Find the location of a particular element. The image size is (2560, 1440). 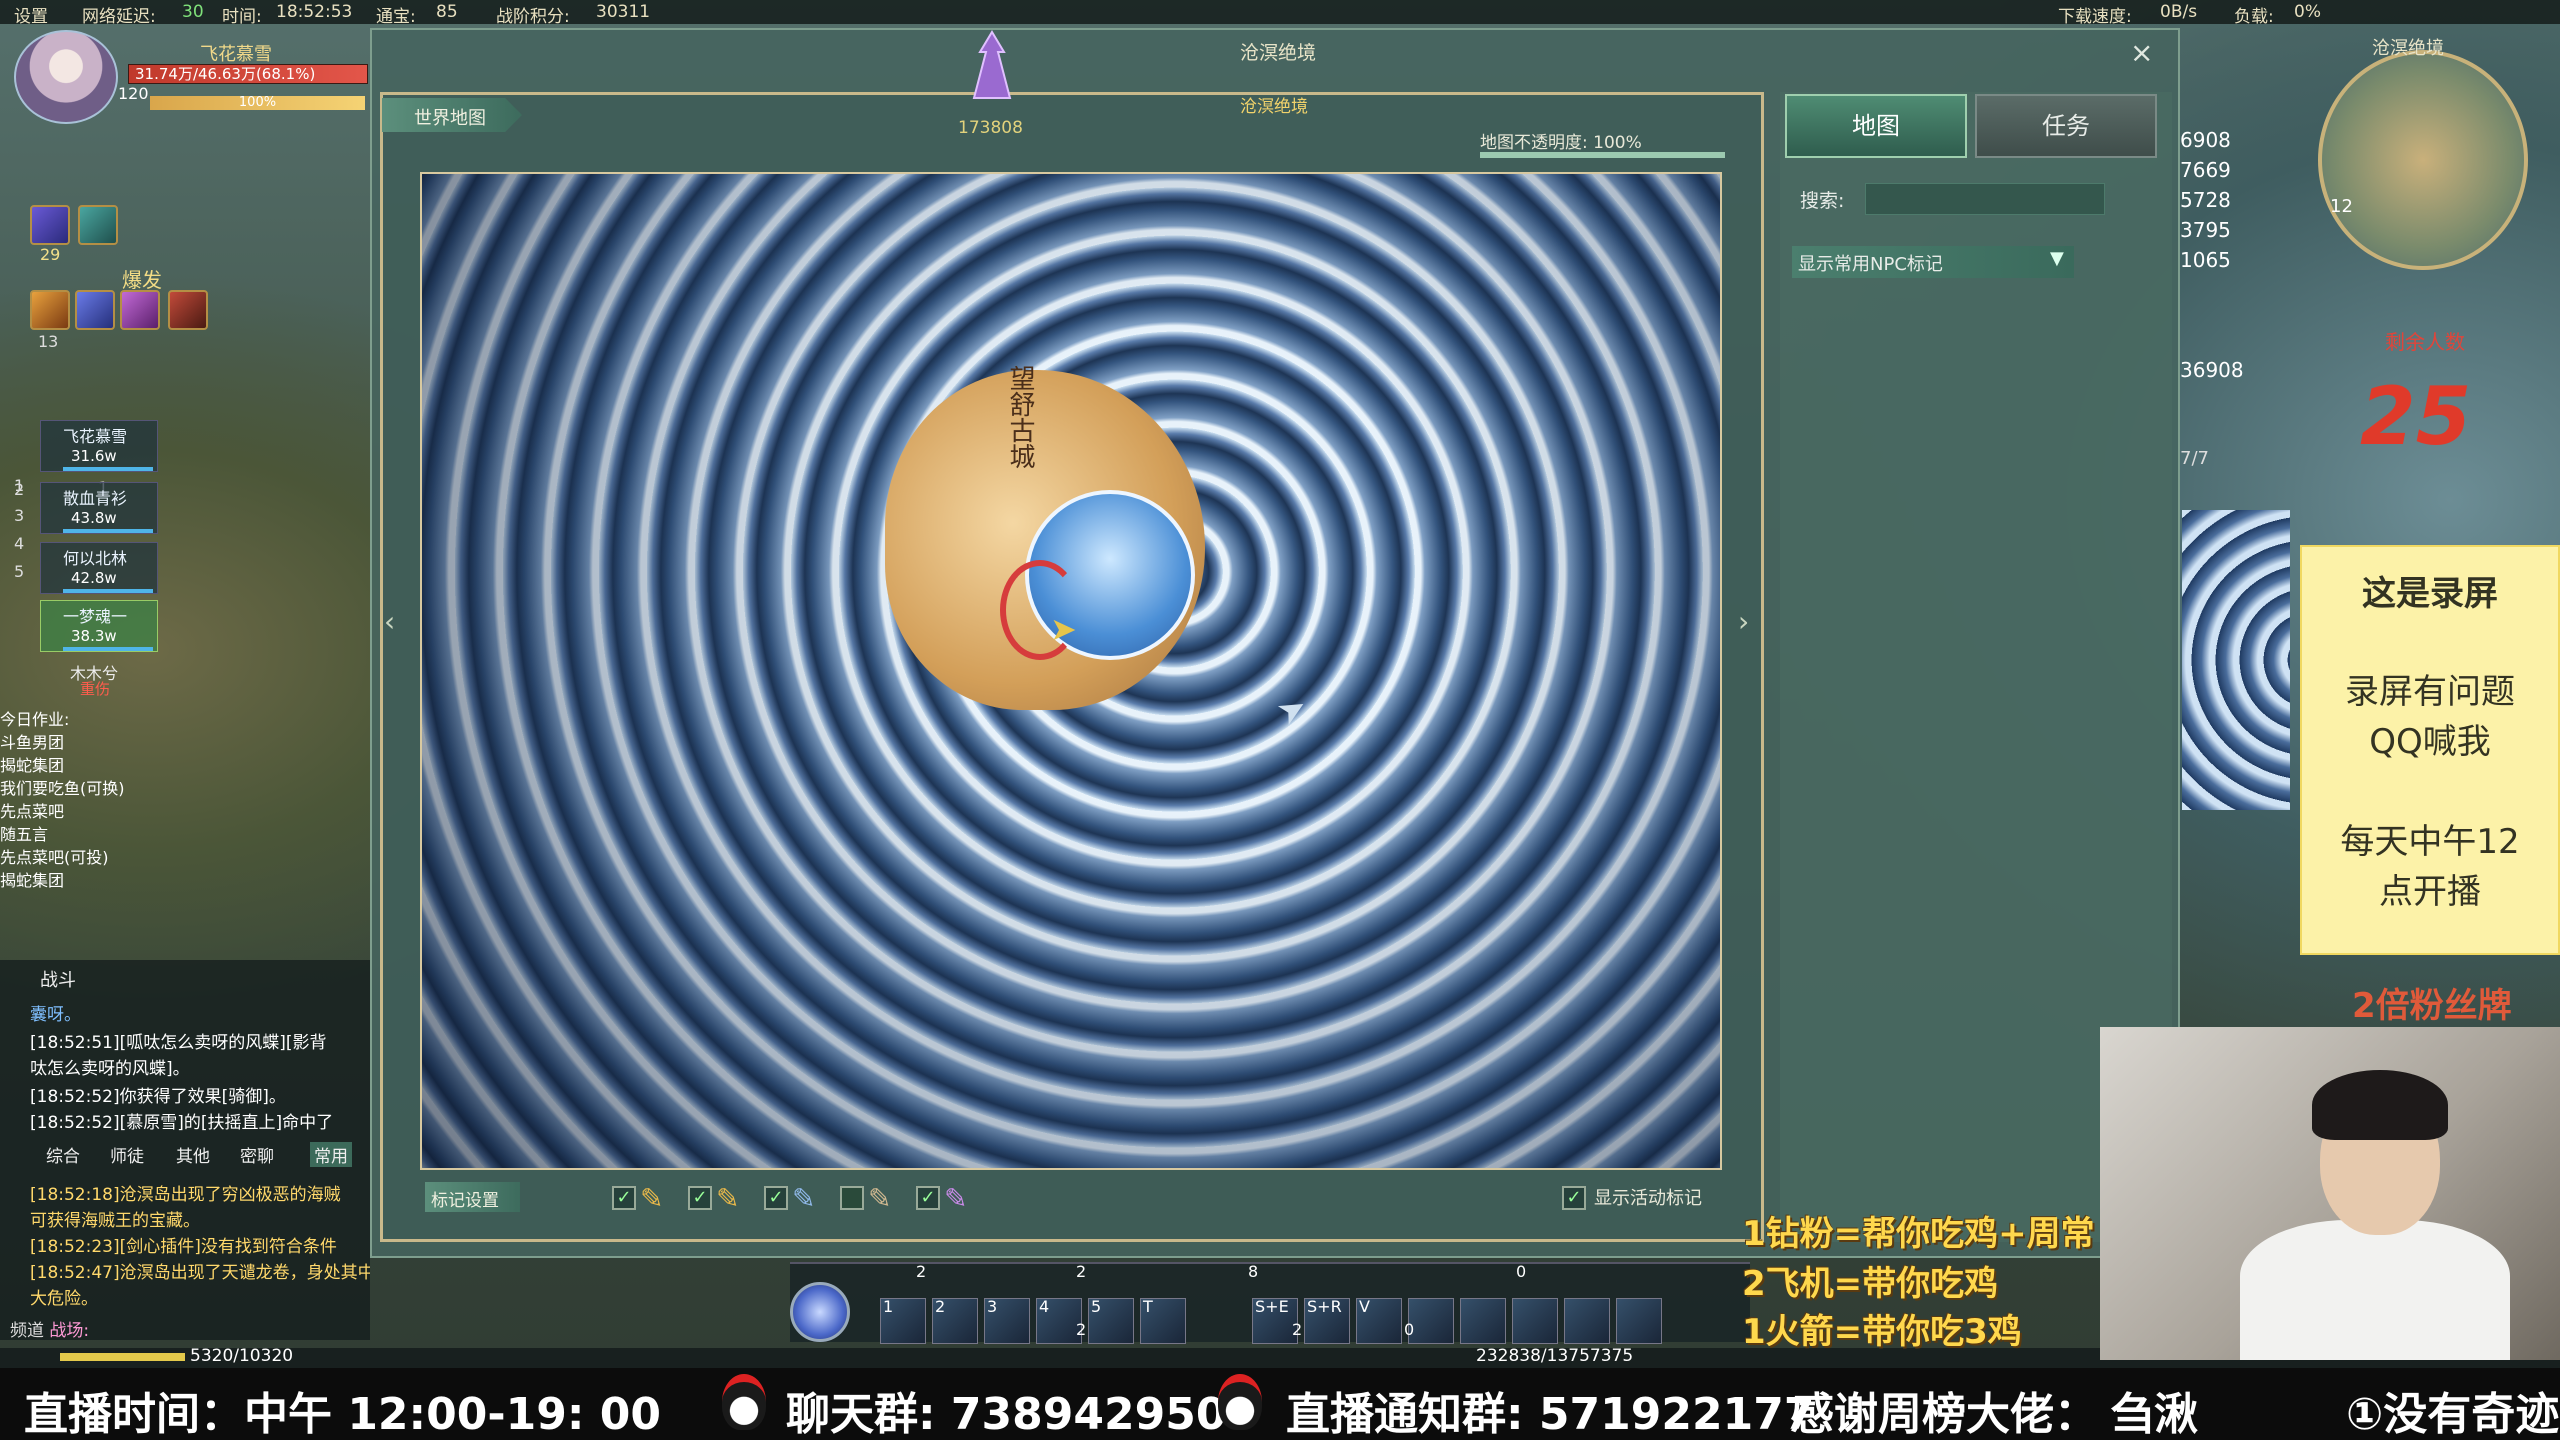

buff-label: 爆发 is located at coordinates (142, 280).